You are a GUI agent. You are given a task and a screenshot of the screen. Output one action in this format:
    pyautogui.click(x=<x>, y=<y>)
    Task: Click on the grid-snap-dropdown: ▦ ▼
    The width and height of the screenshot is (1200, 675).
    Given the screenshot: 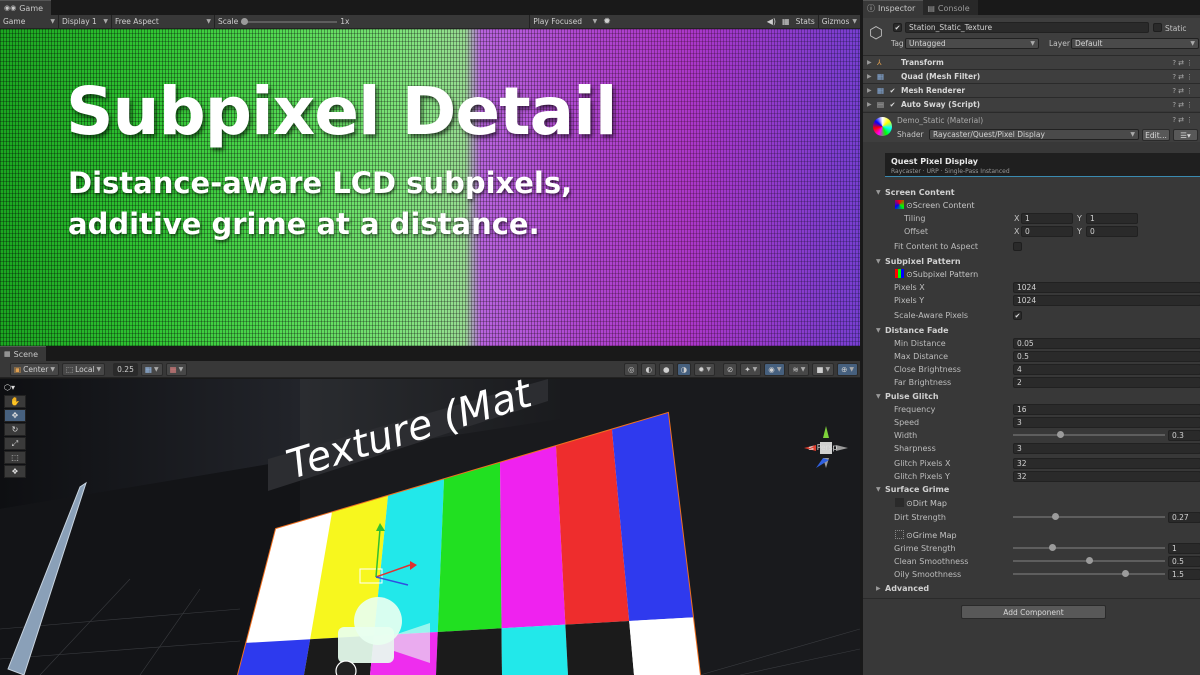 What is the action you would take?
    pyautogui.click(x=151, y=369)
    